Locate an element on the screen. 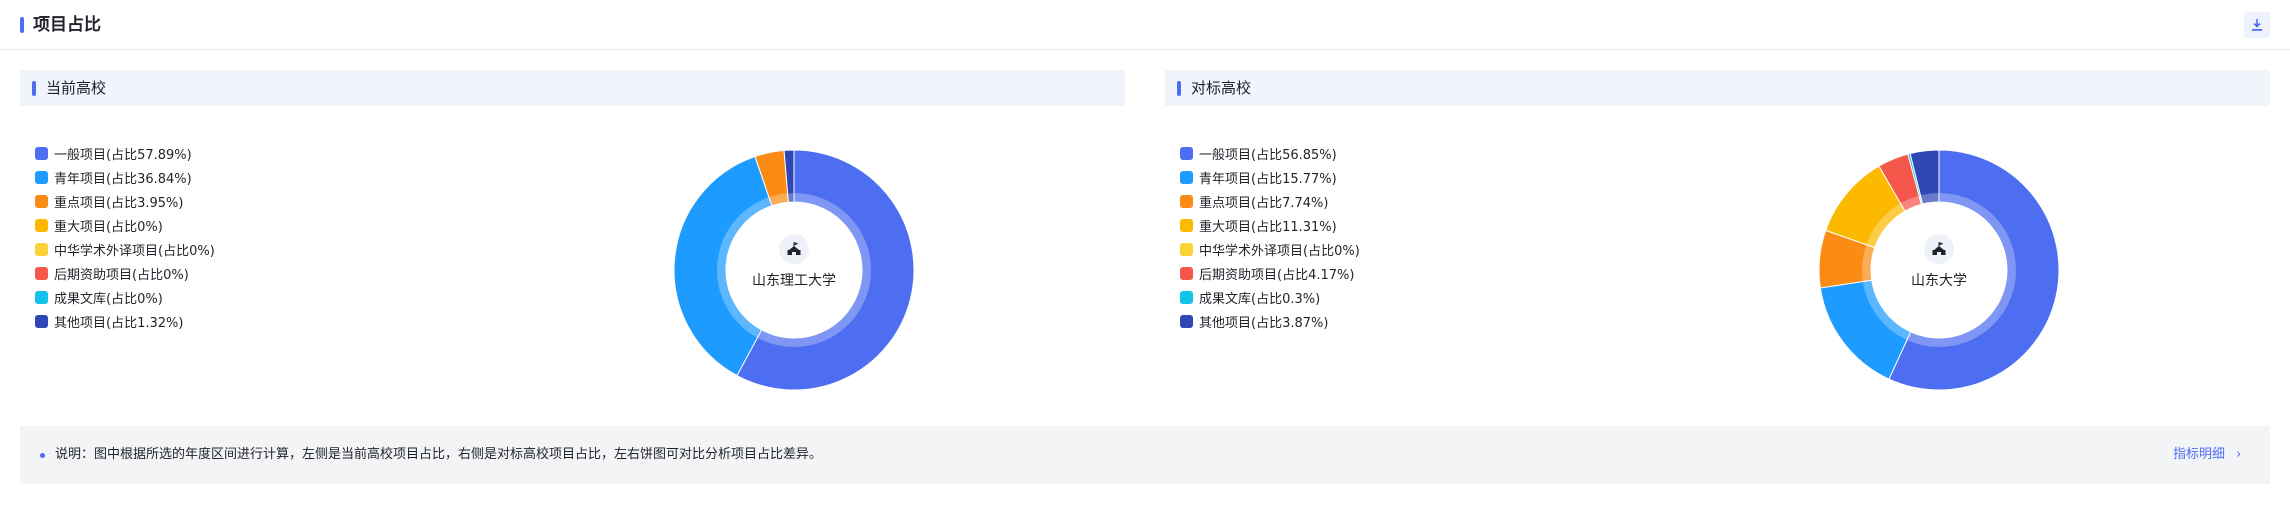 The height and width of the screenshot is (506, 2290). section-header: 项目占比 is located at coordinates (1145, 25).